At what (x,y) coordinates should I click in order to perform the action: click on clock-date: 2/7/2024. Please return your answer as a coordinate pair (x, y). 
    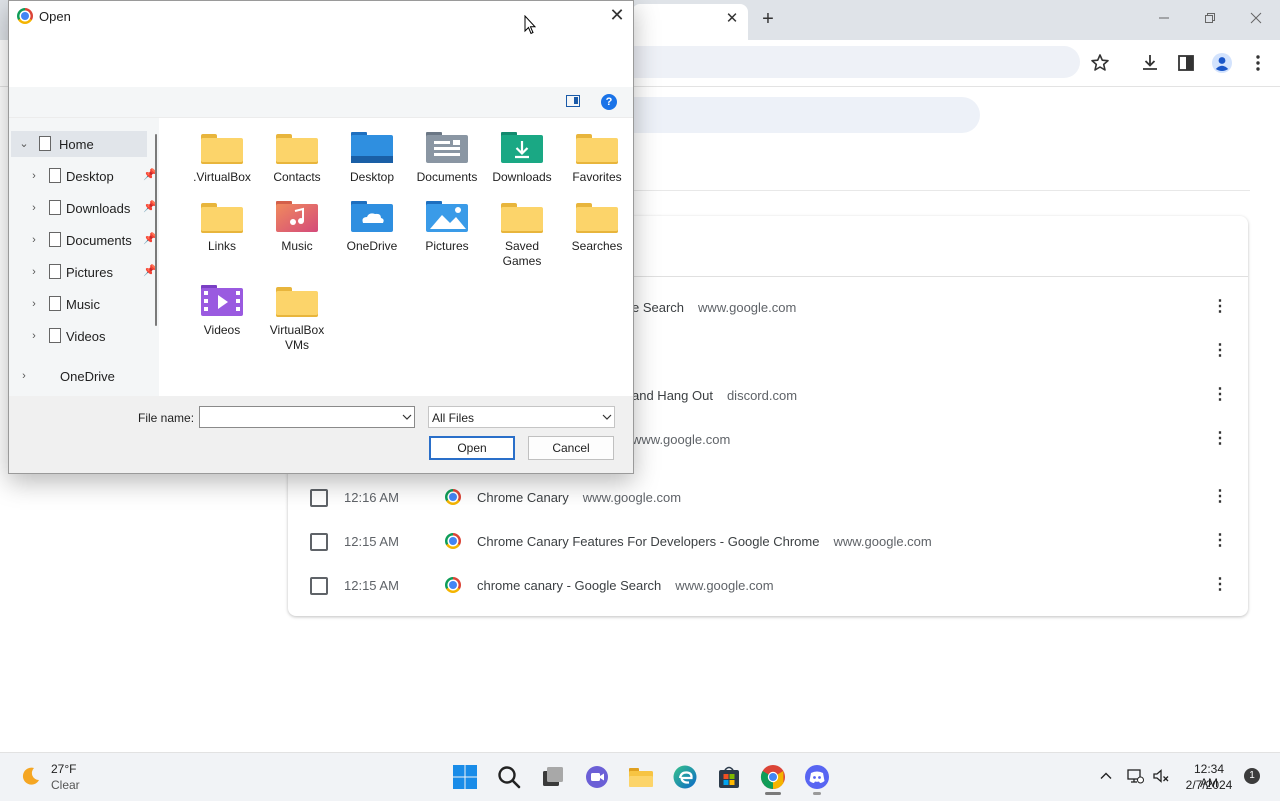
    Looking at the image, I should click on (1209, 785).